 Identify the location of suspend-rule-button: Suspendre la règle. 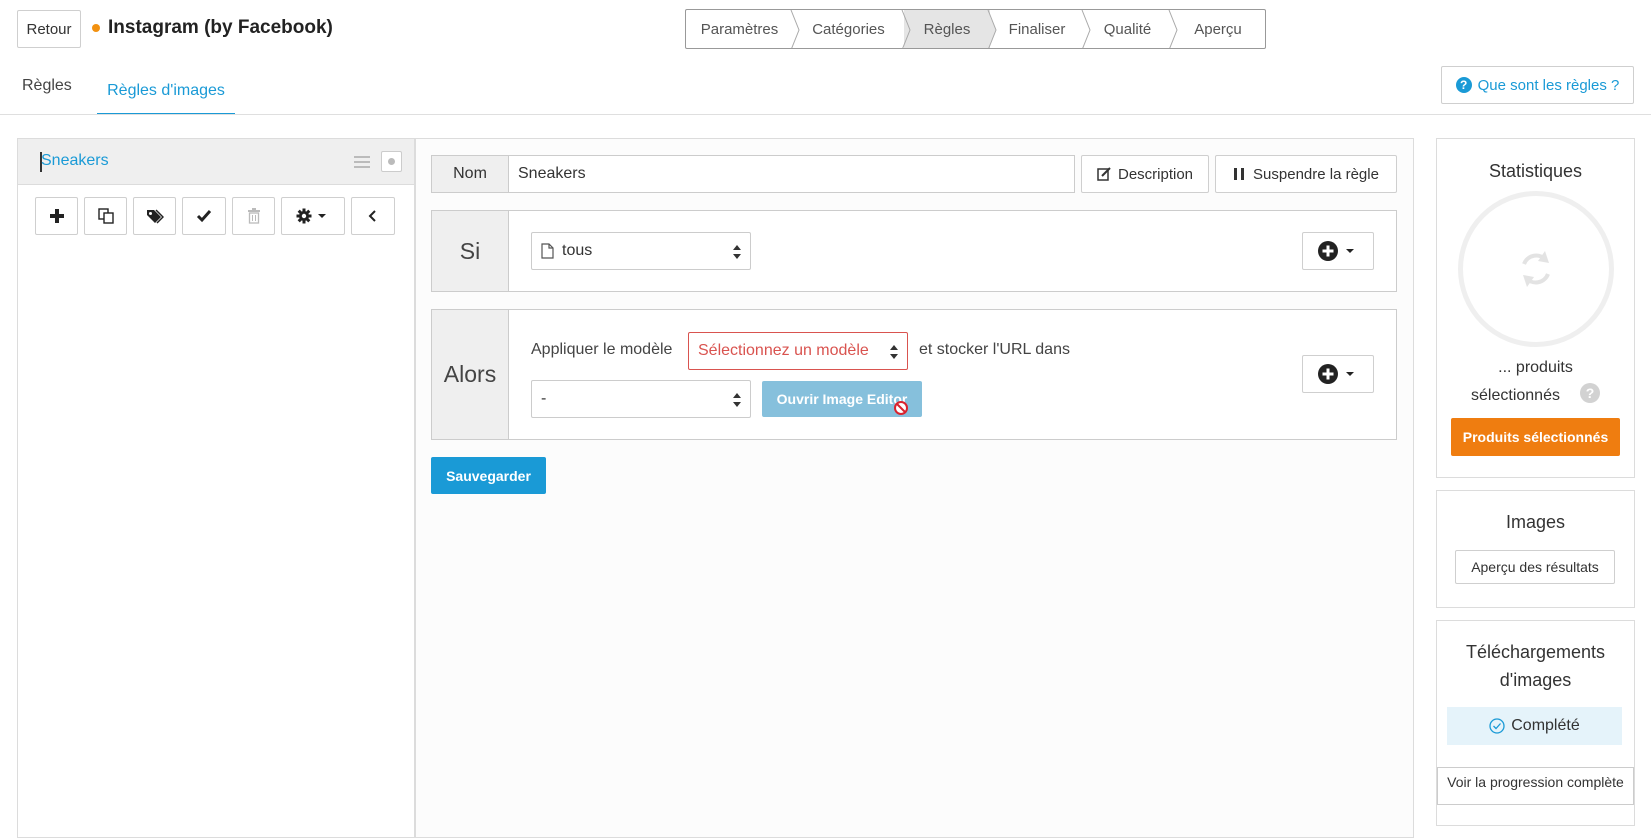
(1306, 174).